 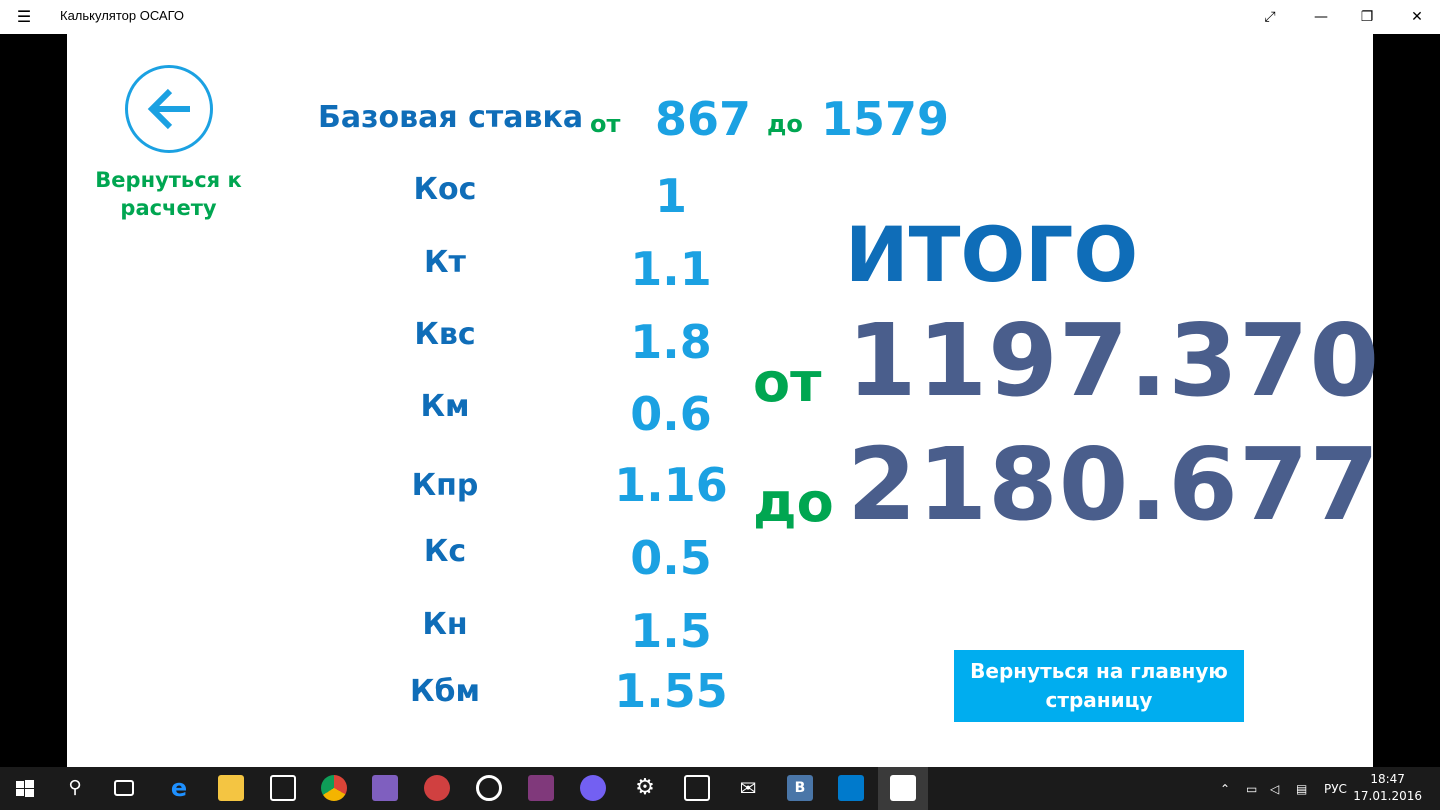 What do you see at coordinates (445, 485) in the screenshot?
I see `coef-name-kpr: Кпр` at bounding box center [445, 485].